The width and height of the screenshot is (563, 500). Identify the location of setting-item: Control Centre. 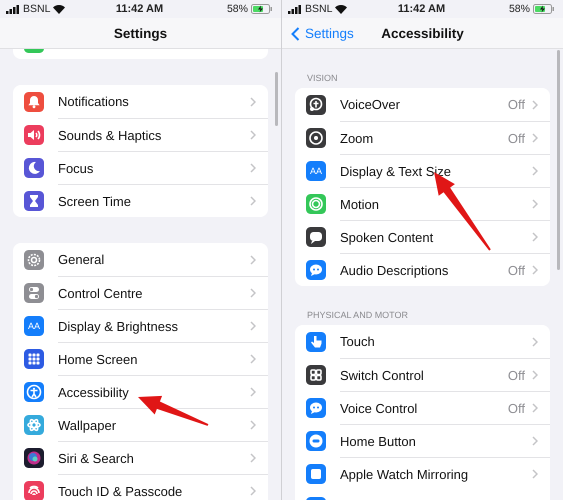
(154, 293).